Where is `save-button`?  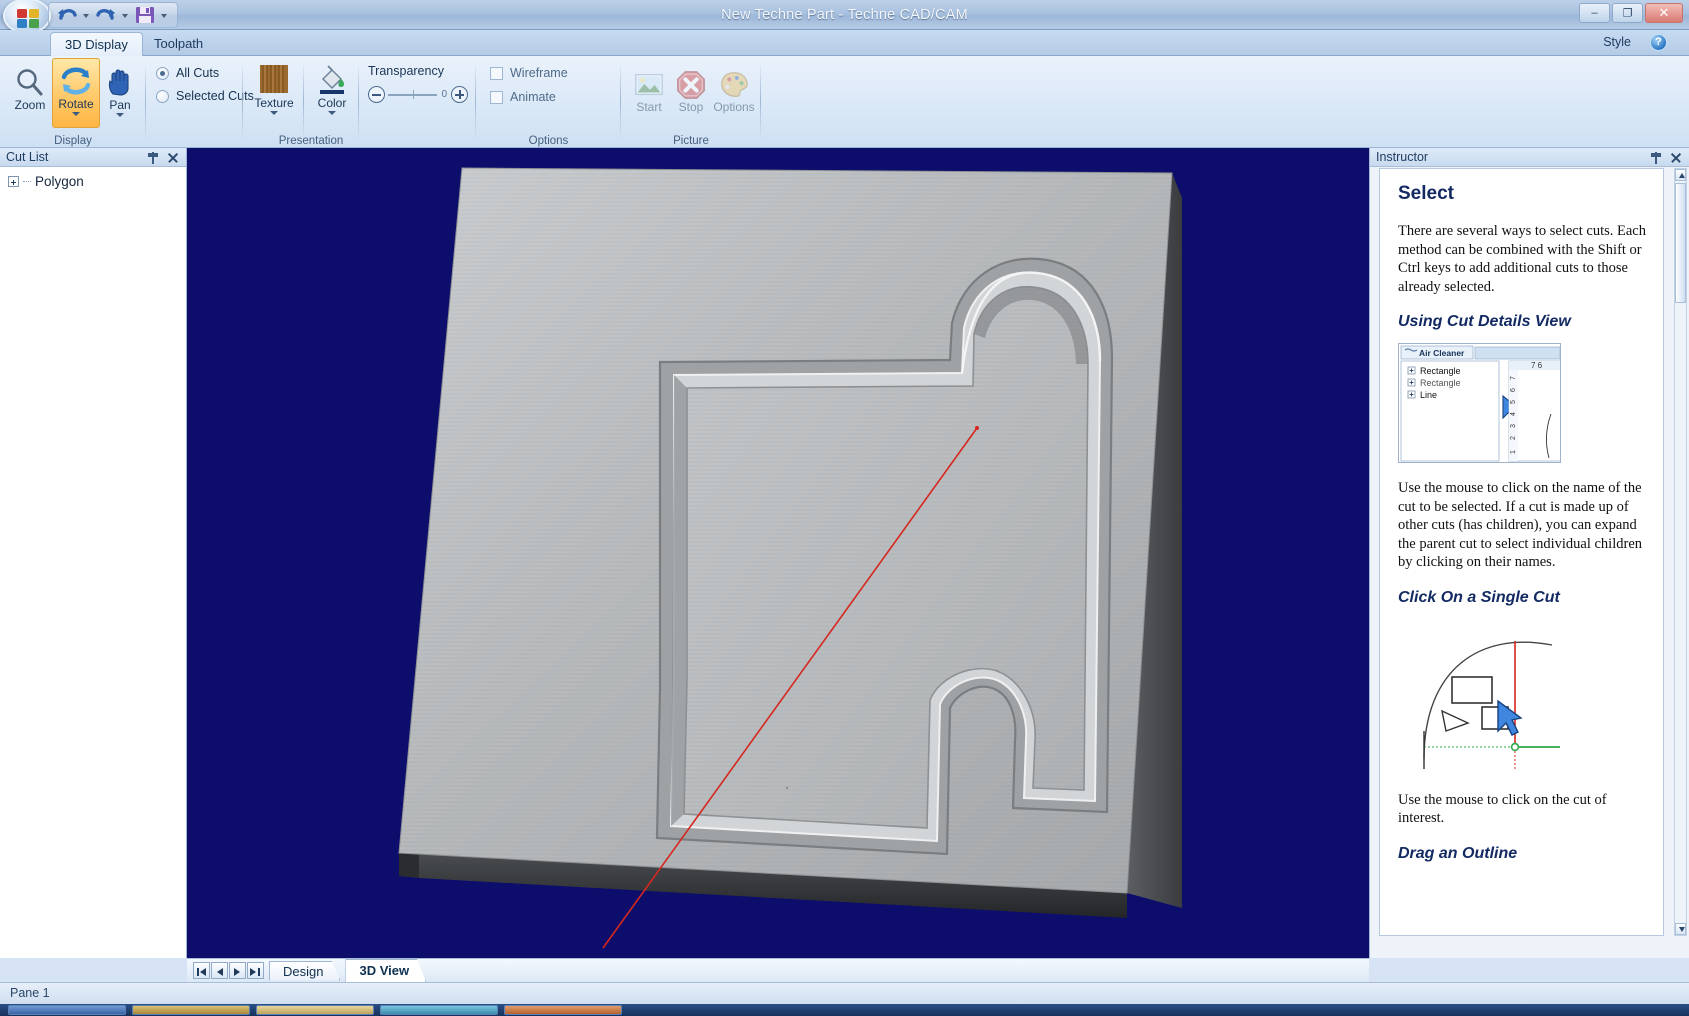 save-button is located at coordinates (145, 15).